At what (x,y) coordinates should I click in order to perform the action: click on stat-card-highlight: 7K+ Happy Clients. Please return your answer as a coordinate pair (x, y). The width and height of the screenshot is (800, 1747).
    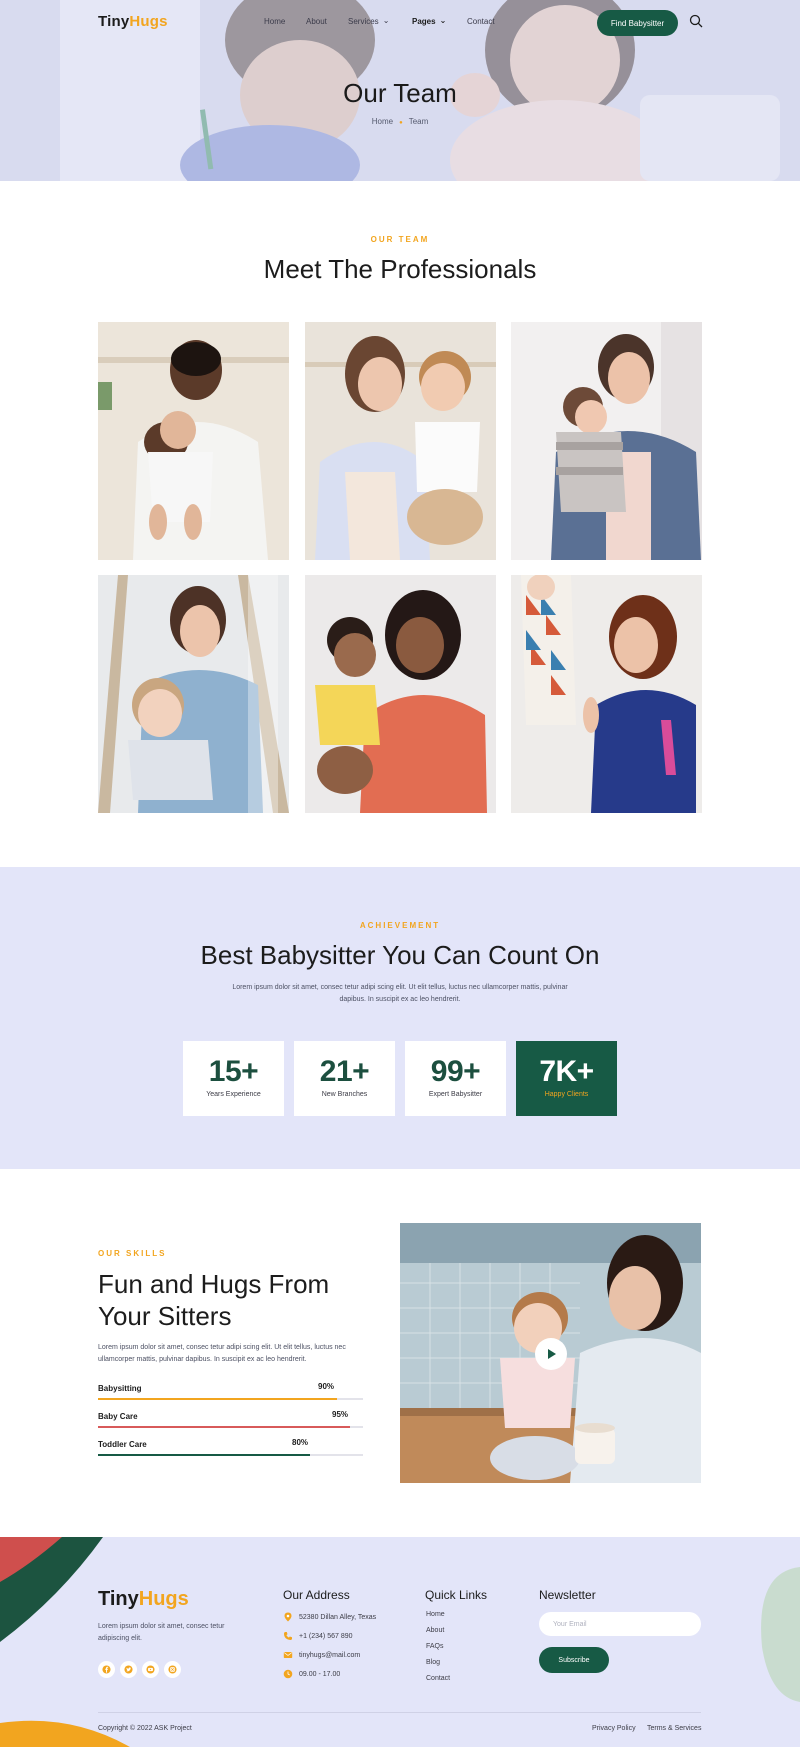
    Looking at the image, I should click on (566, 1078).